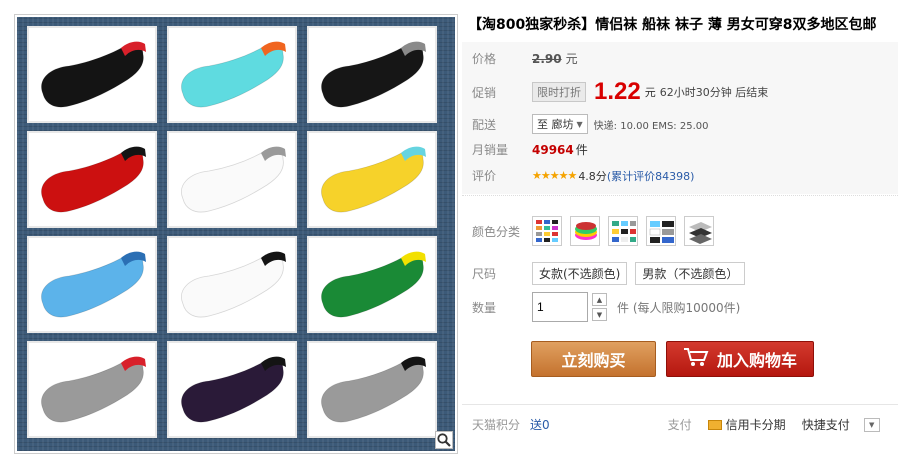 The width and height of the screenshot is (900, 460). What do you see at coordinates (585, 231) in the screenshot?
I see `color-swatch-stack-colors` at bounding box center [585, 231].